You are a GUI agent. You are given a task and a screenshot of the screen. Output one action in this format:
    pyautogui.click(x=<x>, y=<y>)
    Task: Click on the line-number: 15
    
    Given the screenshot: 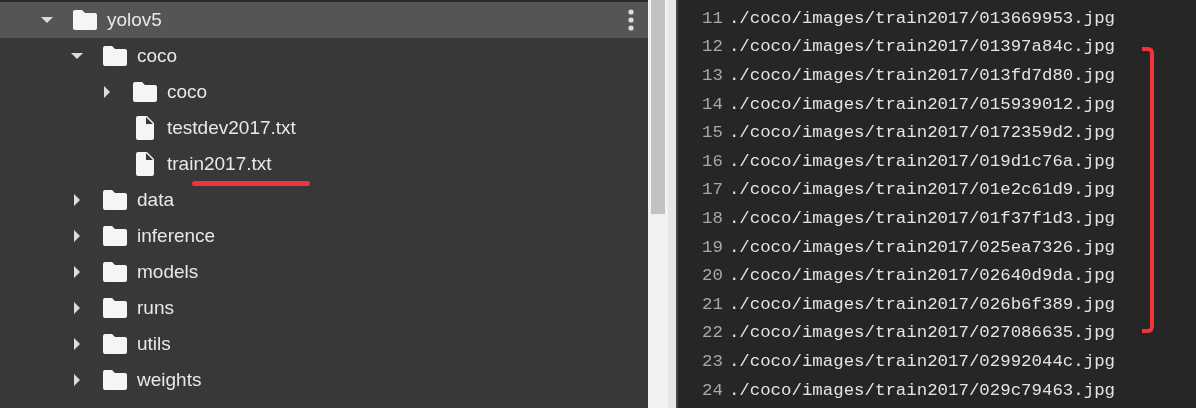 What is the action you would take?
    pyautogui.click(x=712, y=133)
    